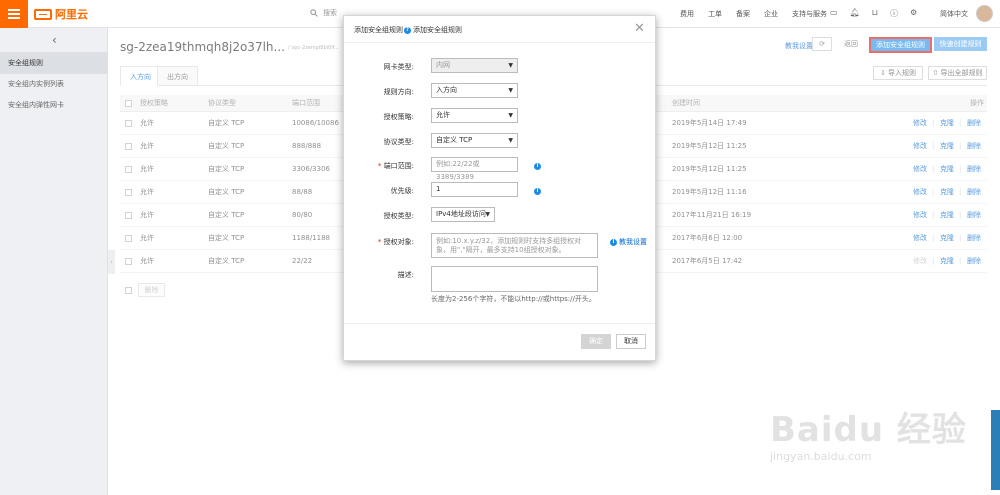 The width and height of the screenshot is (1000, 495). What do you see at coordinates (639, 28) in the screenshot?
I see `close-icon: ✕` at bounding box center [639, 28].